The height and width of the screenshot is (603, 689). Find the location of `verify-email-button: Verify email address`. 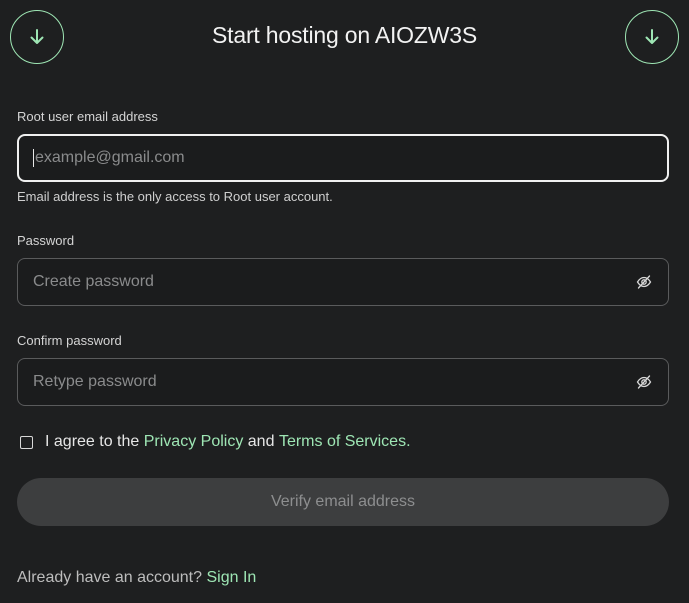

verify-email-button: Verify email address is located at coordinates (343, 502).